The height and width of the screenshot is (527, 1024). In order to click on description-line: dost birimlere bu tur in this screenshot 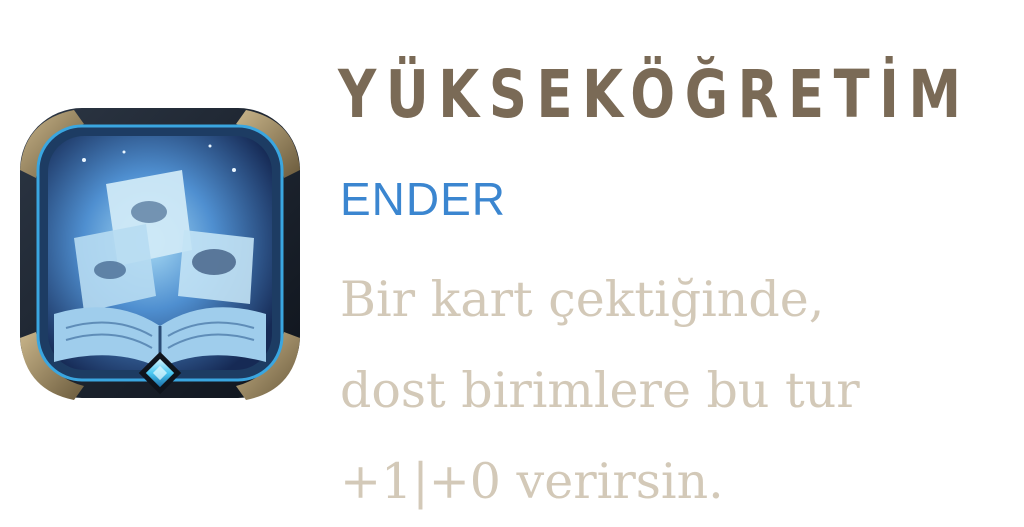, I will do `click(600, 390)`.